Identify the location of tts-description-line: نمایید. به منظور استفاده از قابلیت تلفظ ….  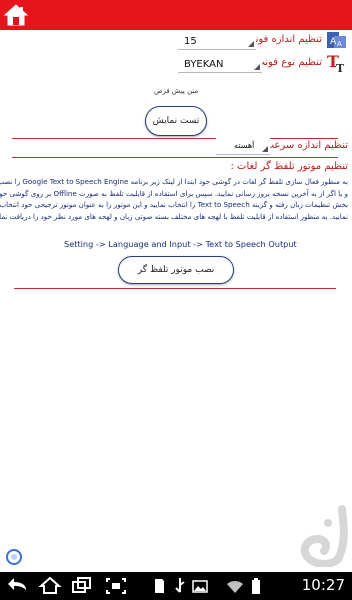
(174, 216).